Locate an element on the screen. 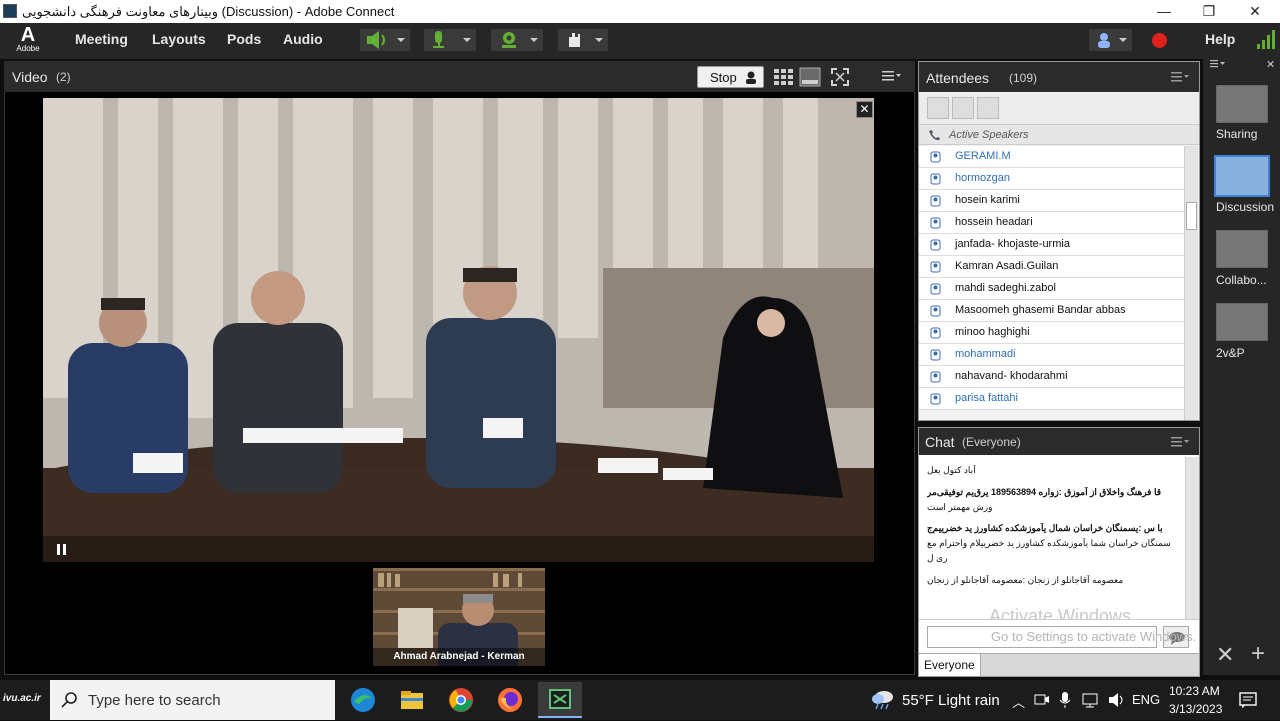  meet-now-icon is located at coordinates (1042, 700).